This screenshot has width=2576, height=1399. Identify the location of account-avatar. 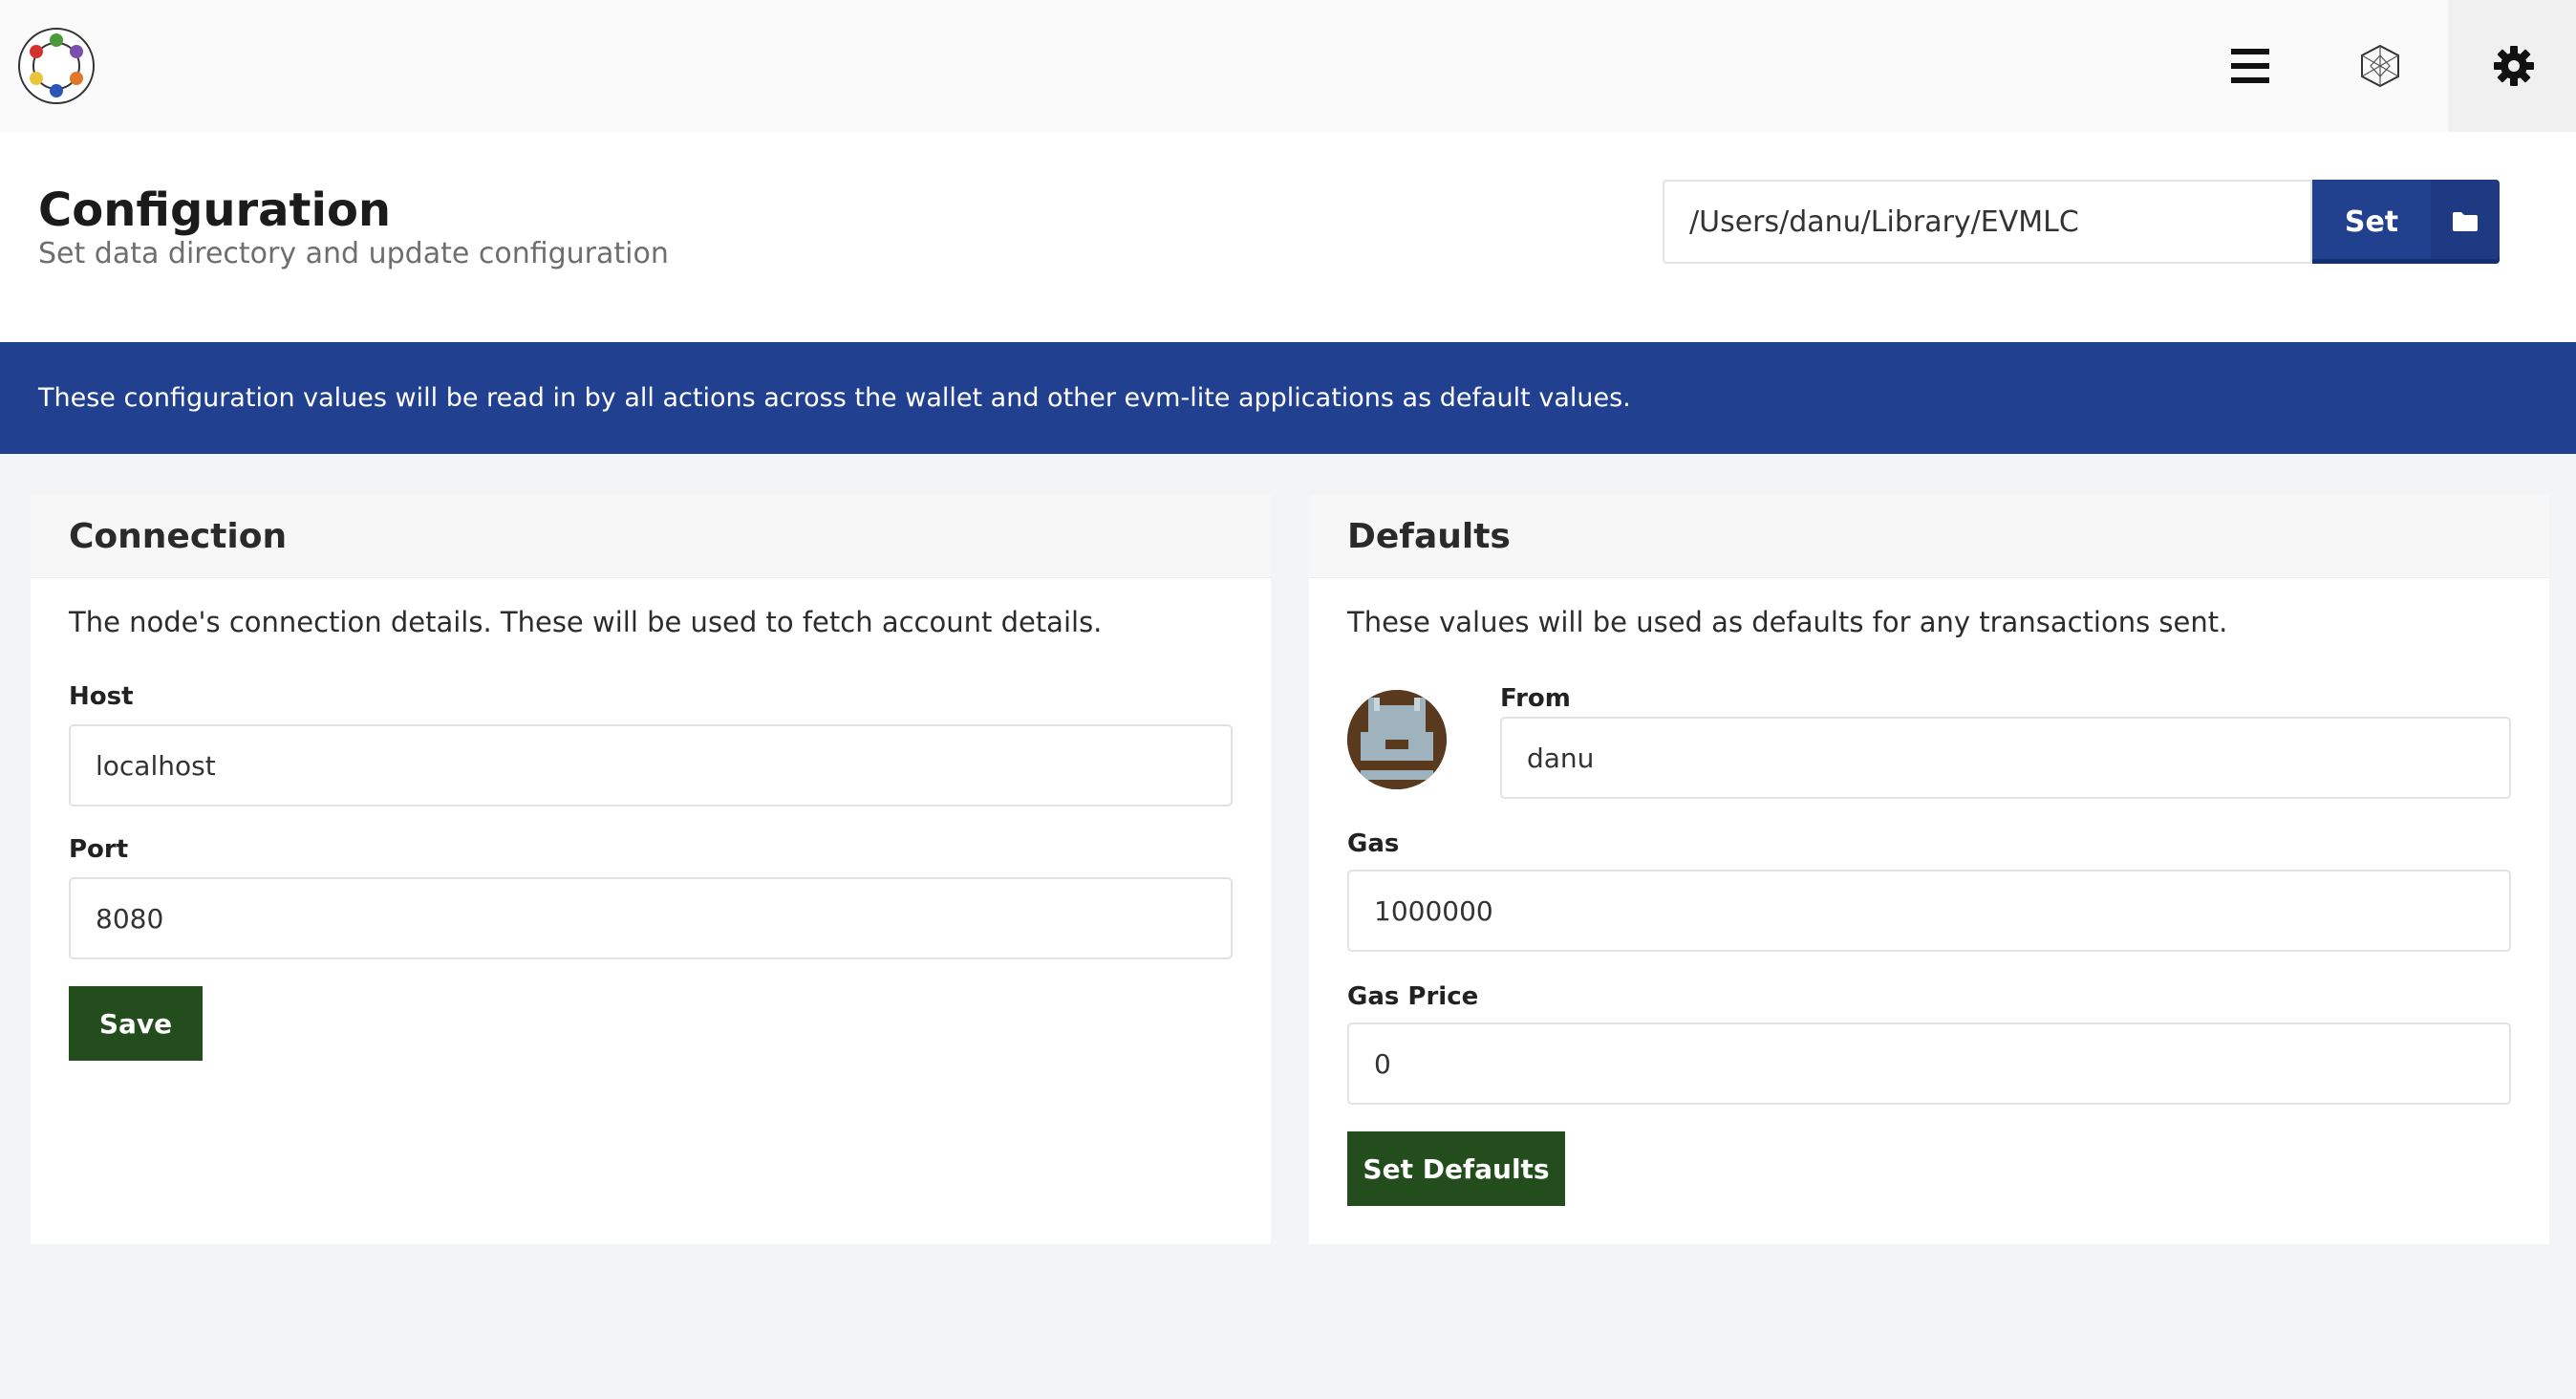
(1397, 739).